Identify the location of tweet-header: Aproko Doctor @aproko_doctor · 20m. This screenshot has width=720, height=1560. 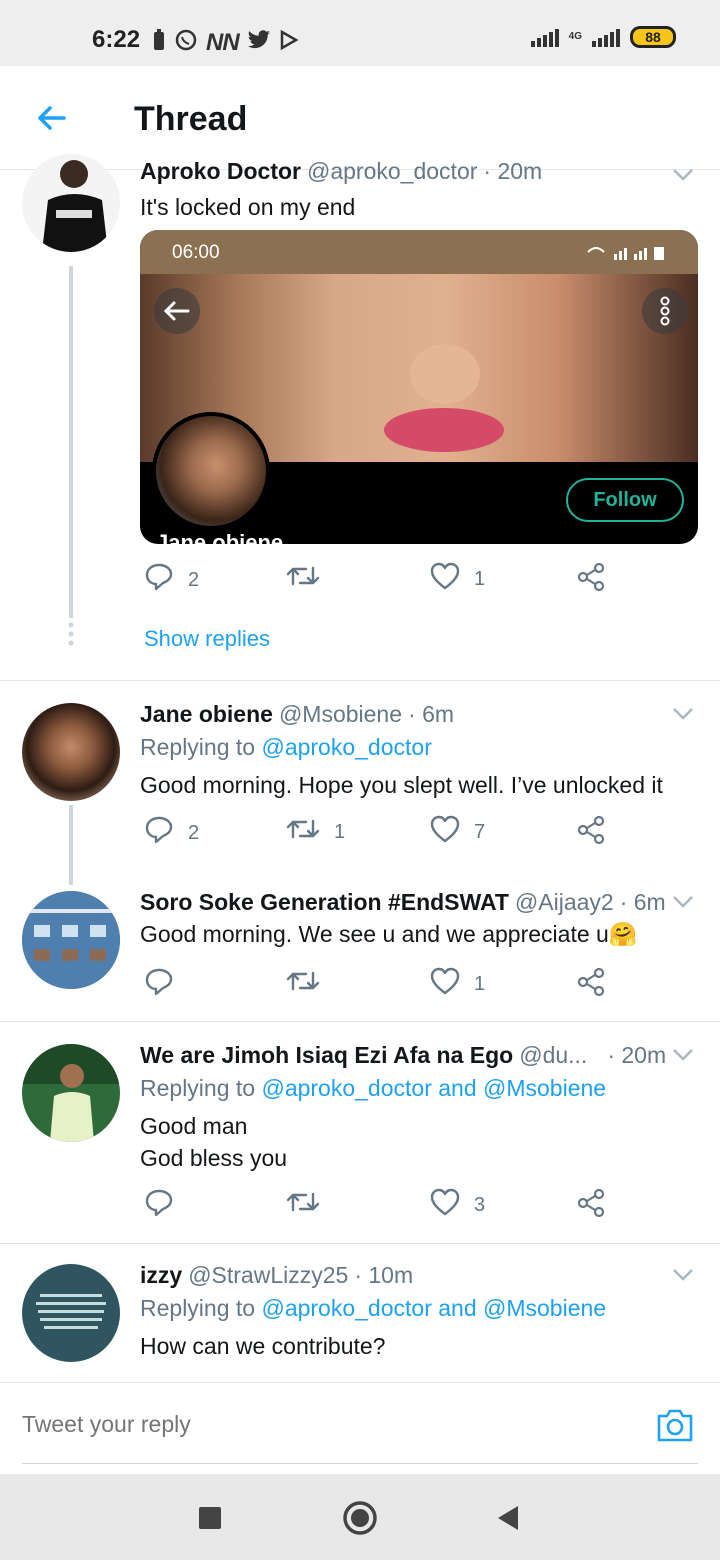
(420, 171).